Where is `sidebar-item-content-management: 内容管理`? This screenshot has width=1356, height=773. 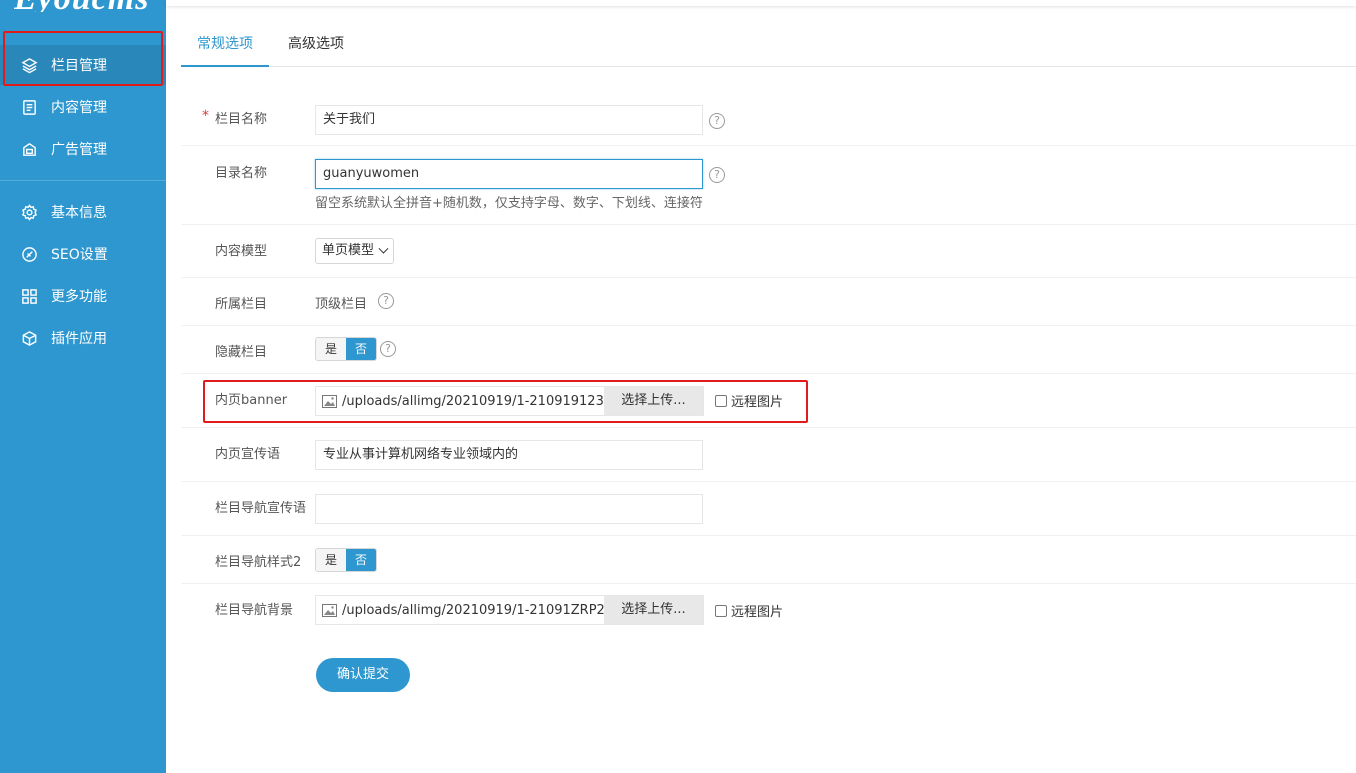 sidebar-item-content-management: 内容管理 is located at coordinates (83, 107).